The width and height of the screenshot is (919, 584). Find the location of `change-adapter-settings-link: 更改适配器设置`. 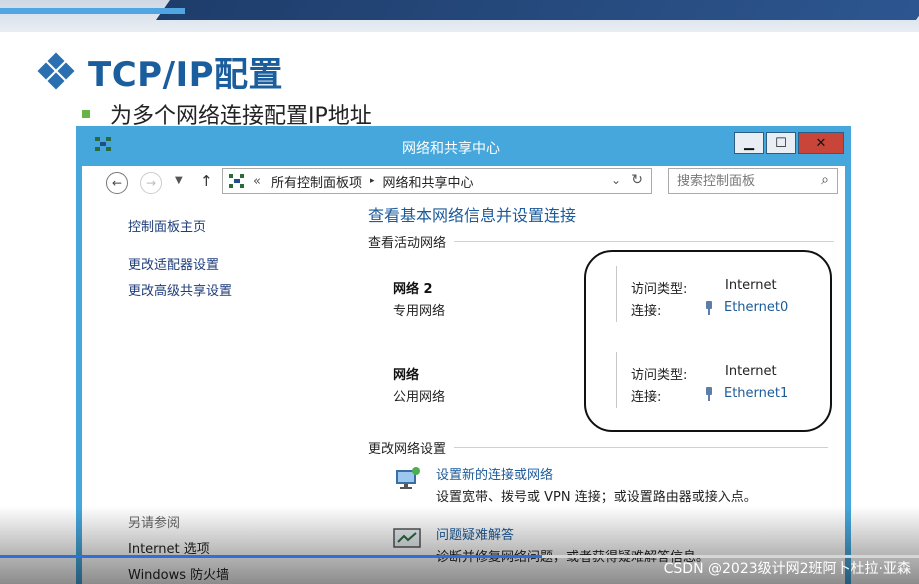

change-adapter-settings-link: 更改适配器设置 is located at coordinates (173, 263).